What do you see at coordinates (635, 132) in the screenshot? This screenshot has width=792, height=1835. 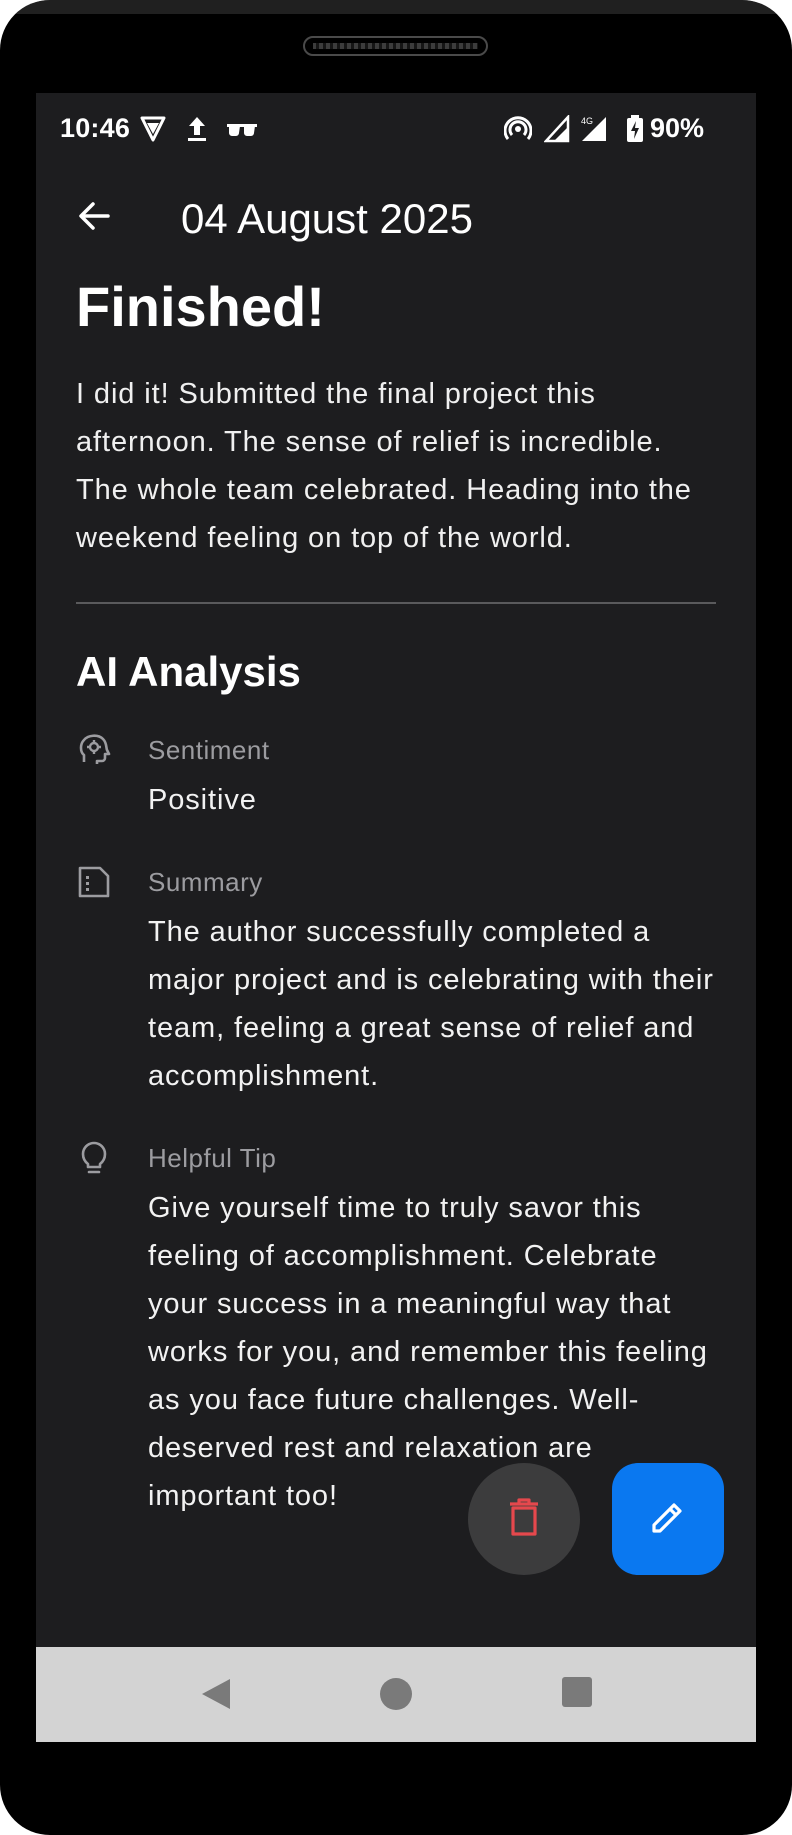 I see `battery-charging-icon` at bounding box center [635, 132].